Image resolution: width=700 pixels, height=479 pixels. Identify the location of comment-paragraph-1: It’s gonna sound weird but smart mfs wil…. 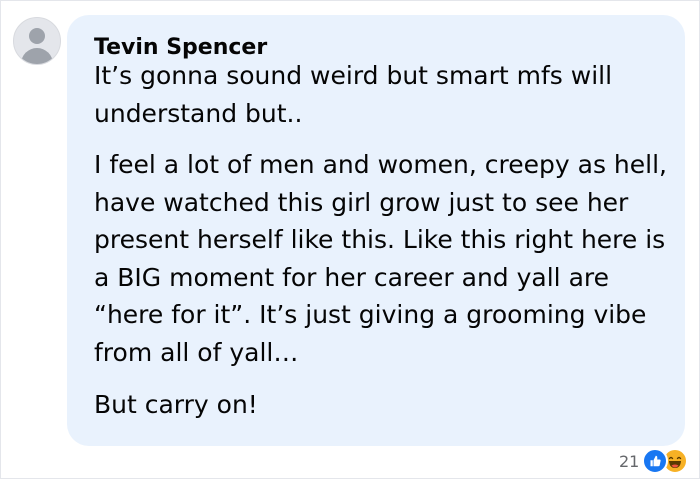
(353, 94).